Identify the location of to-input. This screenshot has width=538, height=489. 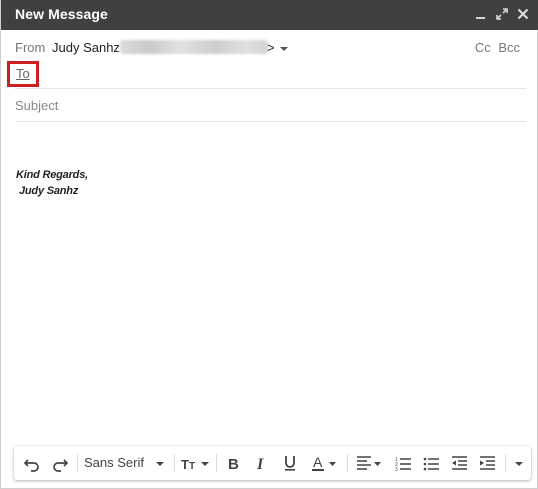
(283, 73).